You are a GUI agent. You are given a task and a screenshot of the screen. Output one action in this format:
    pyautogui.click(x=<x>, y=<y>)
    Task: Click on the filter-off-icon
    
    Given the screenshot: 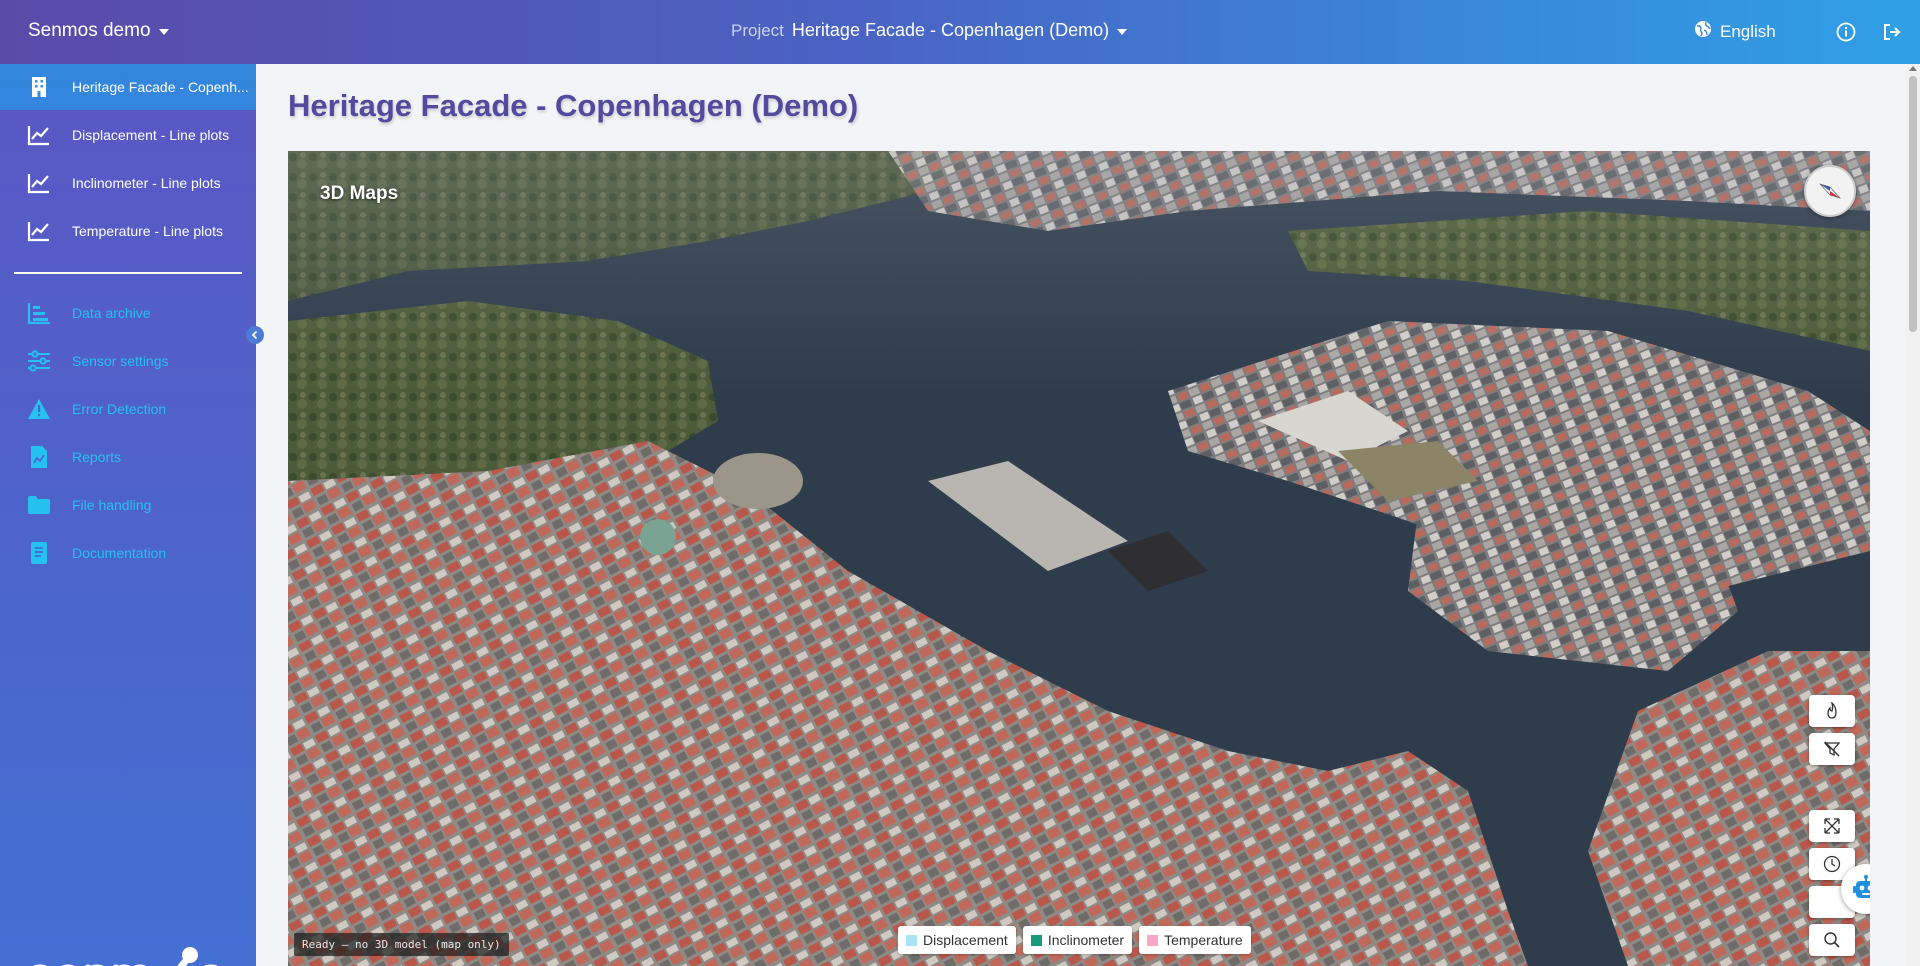 What is the action you would take?
    pyautogui.click(x=1832, y=749)
    